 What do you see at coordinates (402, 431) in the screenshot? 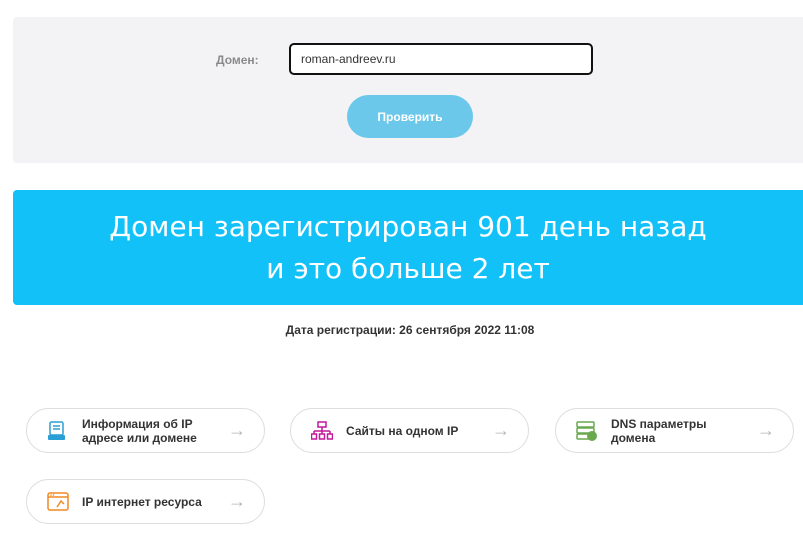
I see `card-label: Сайты на одном IP` at bounding box center [402, 431].